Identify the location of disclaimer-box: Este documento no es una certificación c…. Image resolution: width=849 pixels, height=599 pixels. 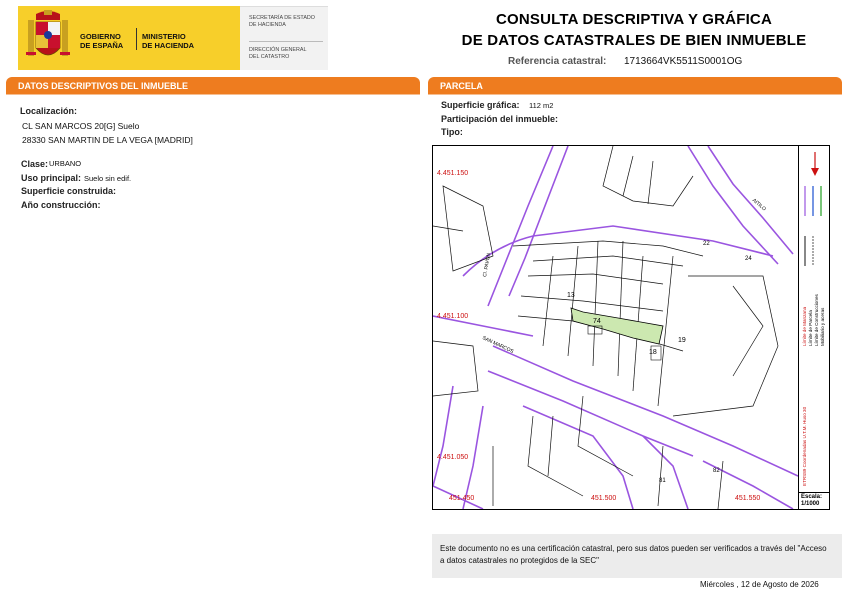
(637, 556).